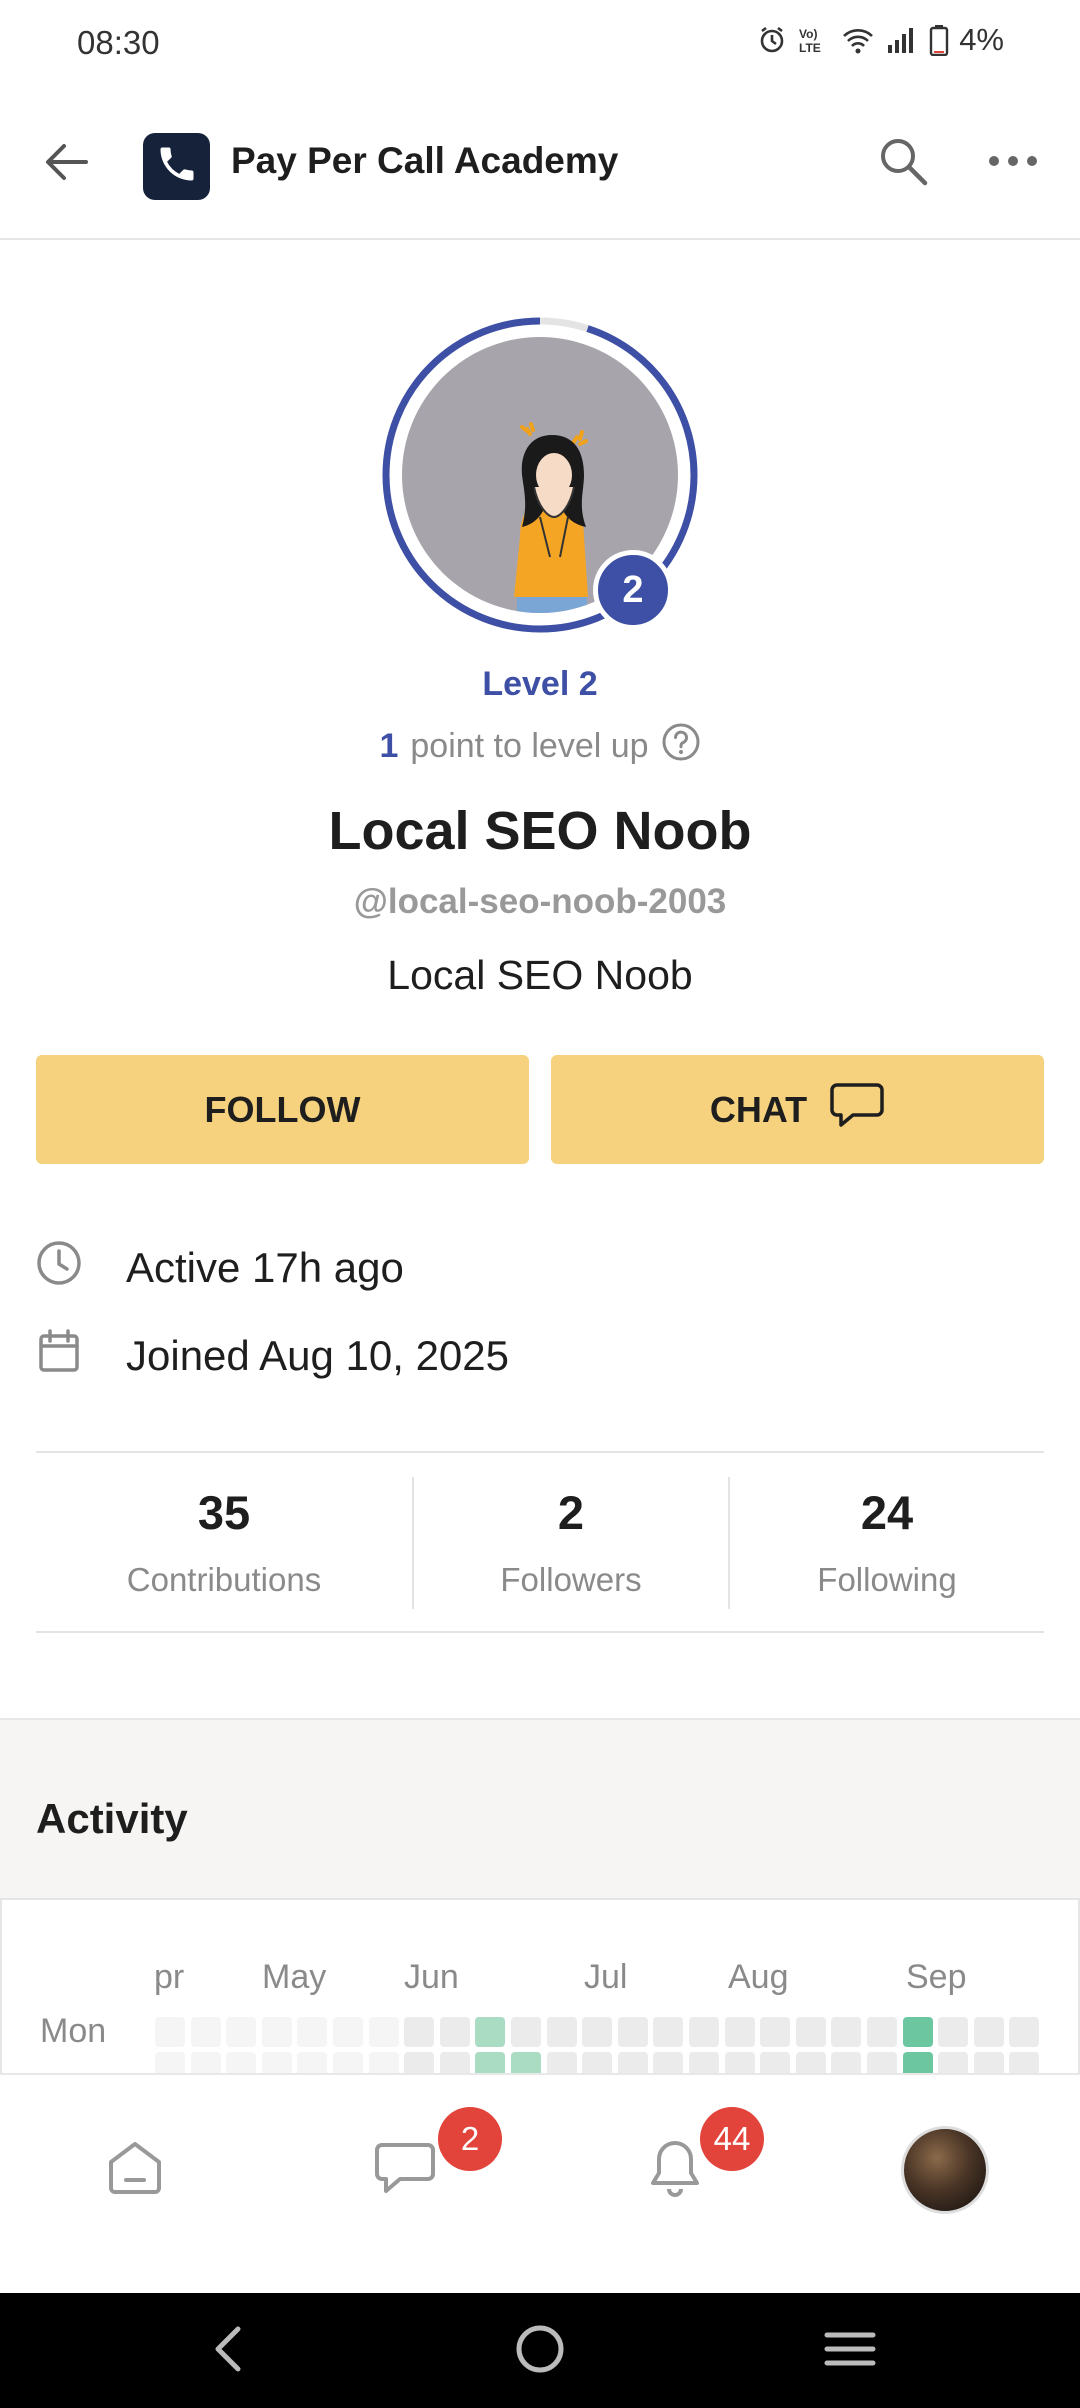  I want to click on month-label: May, so click(294, 1977).